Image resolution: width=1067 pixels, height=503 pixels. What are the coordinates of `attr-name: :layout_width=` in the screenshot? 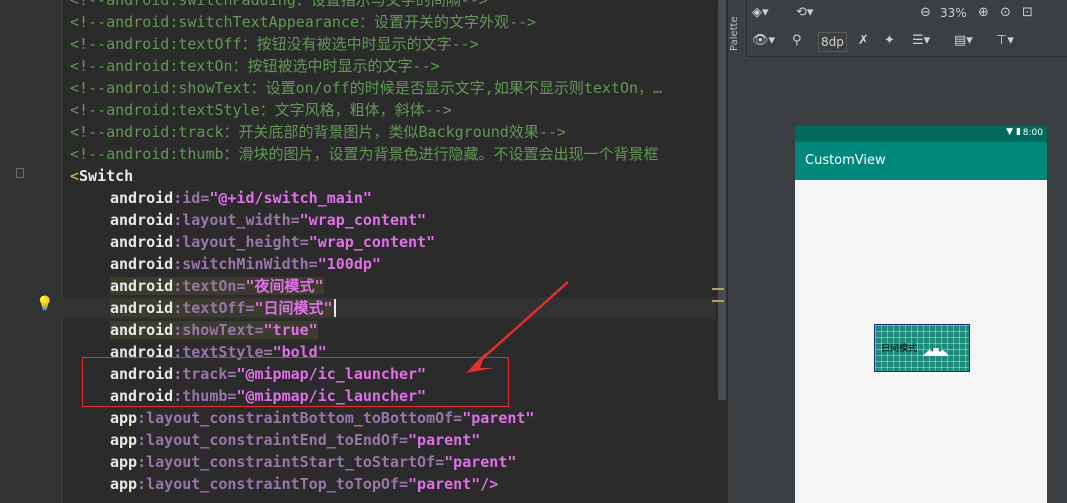 It's located at (236, 220).